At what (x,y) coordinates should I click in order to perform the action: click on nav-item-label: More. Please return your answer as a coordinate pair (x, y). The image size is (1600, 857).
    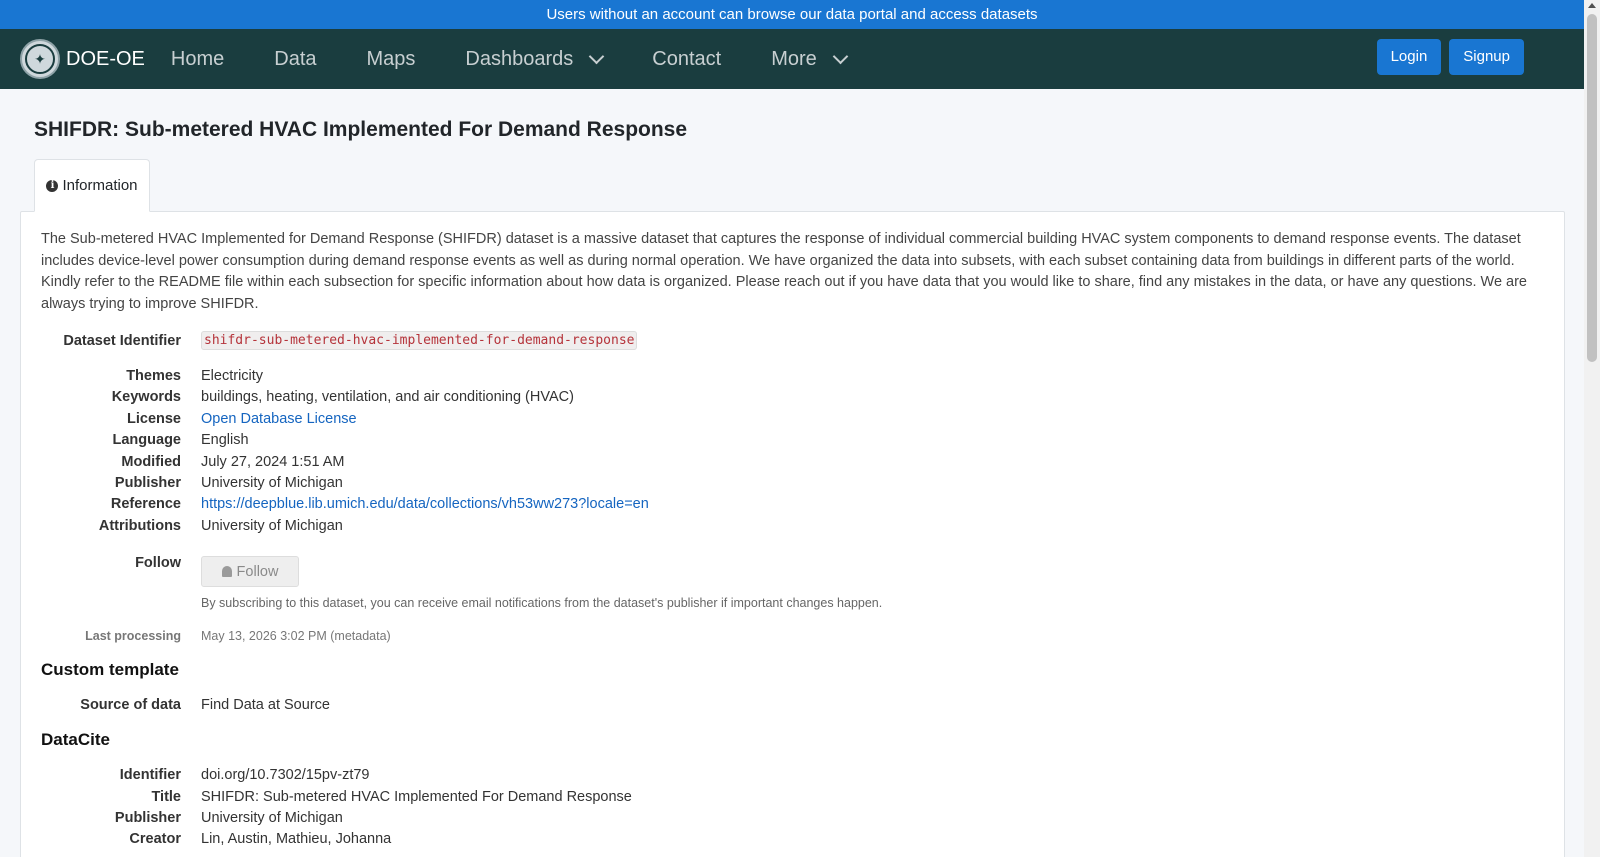
    Looking at the image, I should click on (794, 58).